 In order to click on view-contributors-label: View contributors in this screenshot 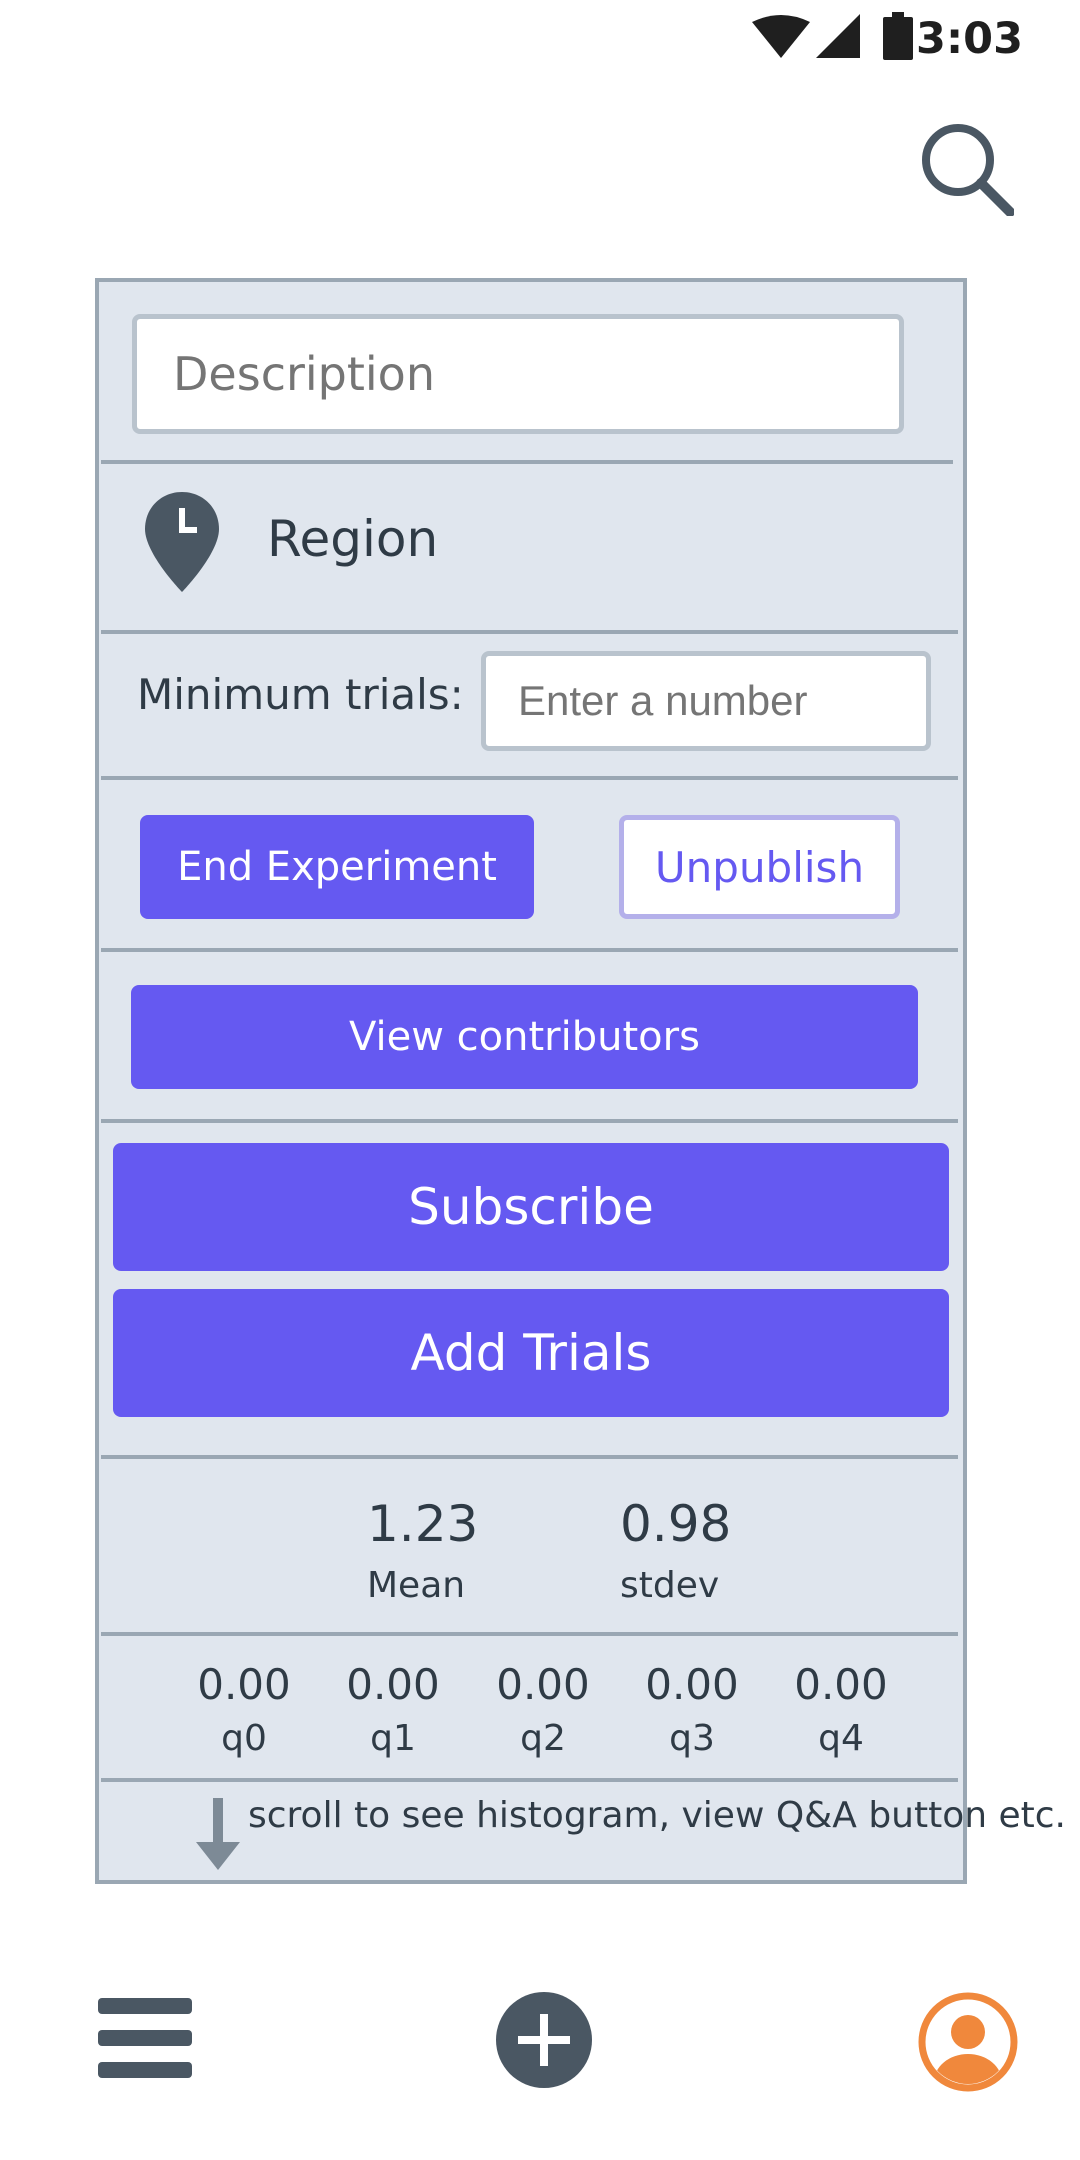, I will do `click(524, 1037)`.